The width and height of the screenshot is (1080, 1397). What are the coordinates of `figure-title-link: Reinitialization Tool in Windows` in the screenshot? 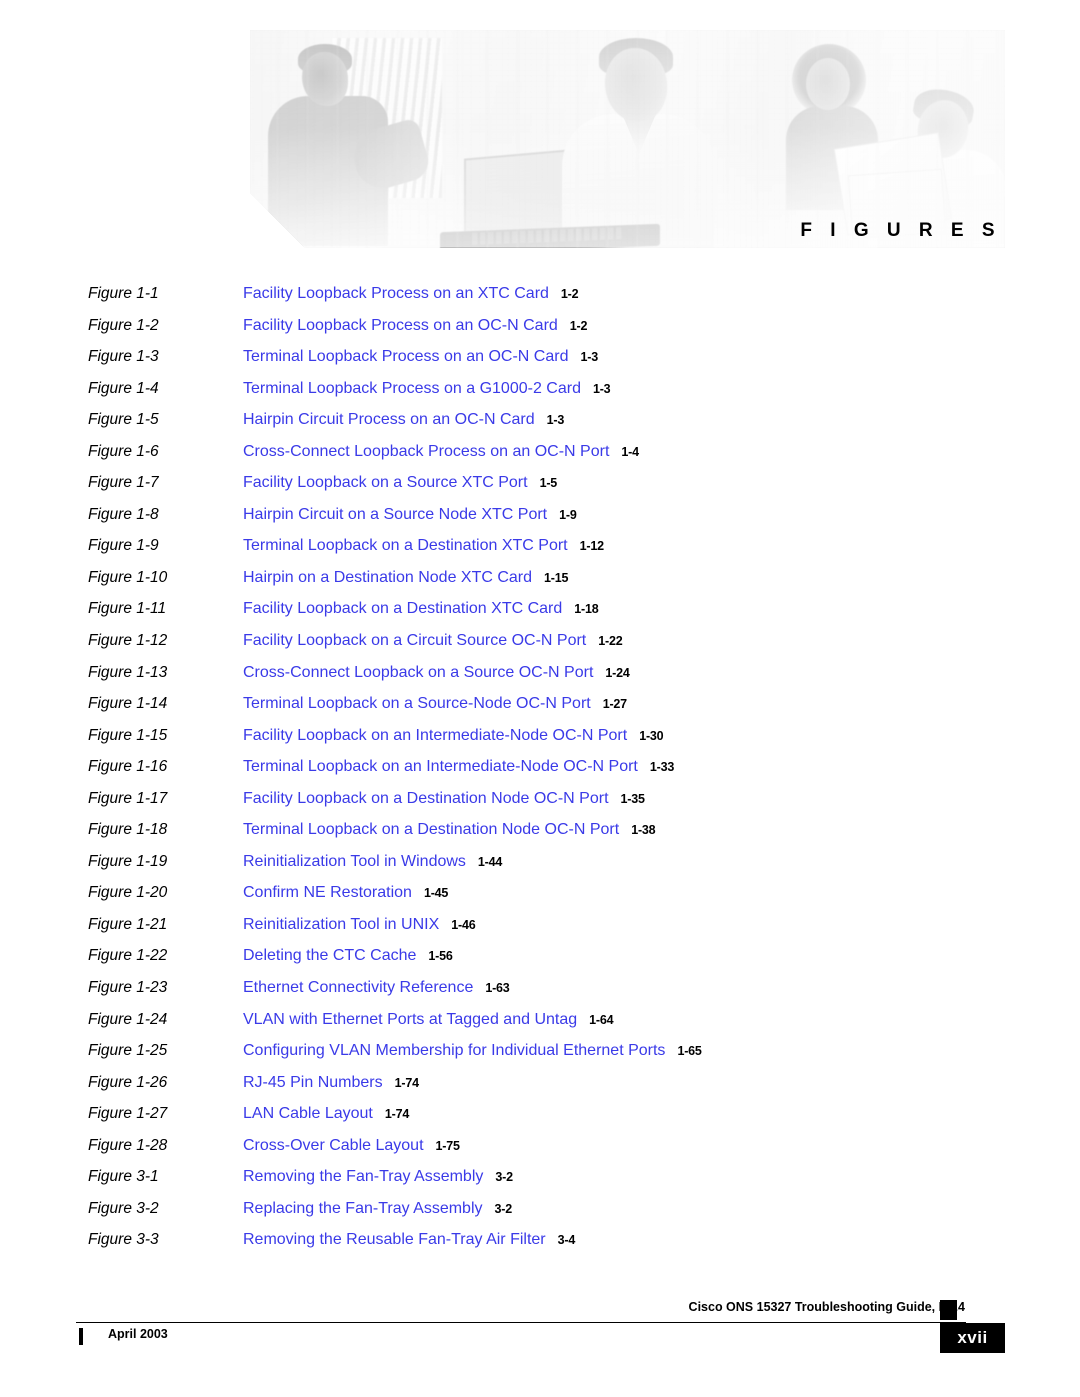 It's located at (354, 861).